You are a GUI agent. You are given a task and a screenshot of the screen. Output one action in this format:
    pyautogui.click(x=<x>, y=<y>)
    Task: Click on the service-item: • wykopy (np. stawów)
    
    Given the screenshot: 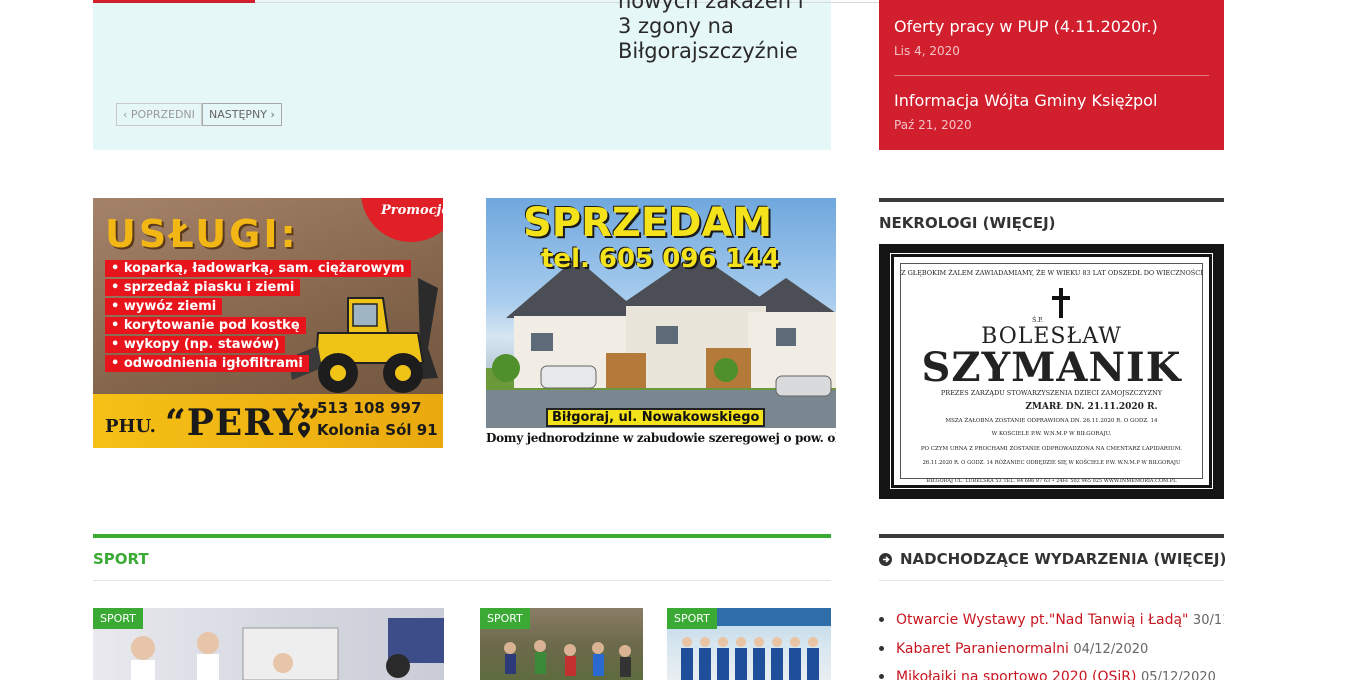 What is the action you would take?
    pyautogui.click(x=195, y=344)
    